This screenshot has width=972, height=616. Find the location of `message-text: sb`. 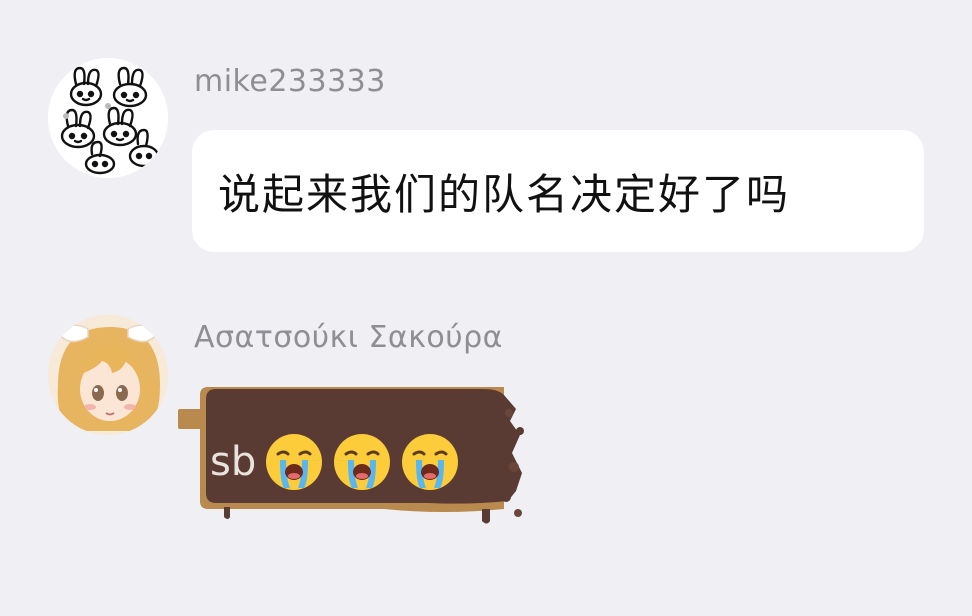

message-text: sb is located at coordinates (233, 462).